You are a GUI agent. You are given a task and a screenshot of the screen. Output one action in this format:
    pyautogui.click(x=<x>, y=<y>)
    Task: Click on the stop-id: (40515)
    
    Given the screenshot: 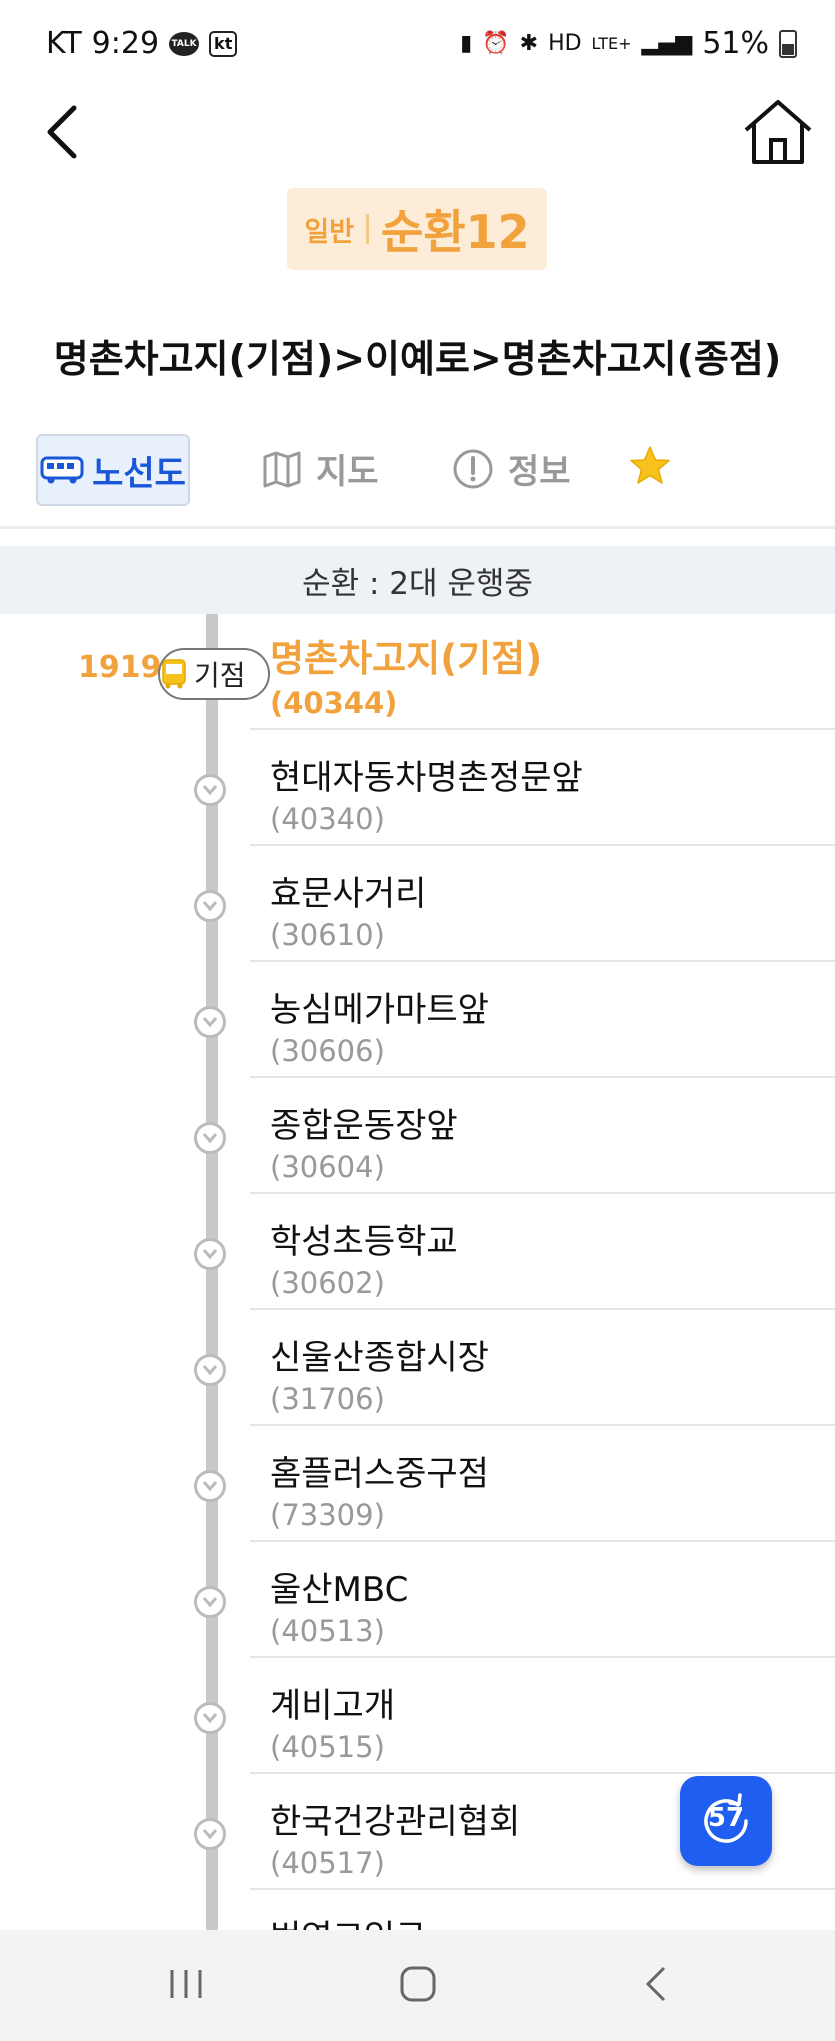 What is the action you would take?
    pyautogui.click(x=327, y=1747)
    